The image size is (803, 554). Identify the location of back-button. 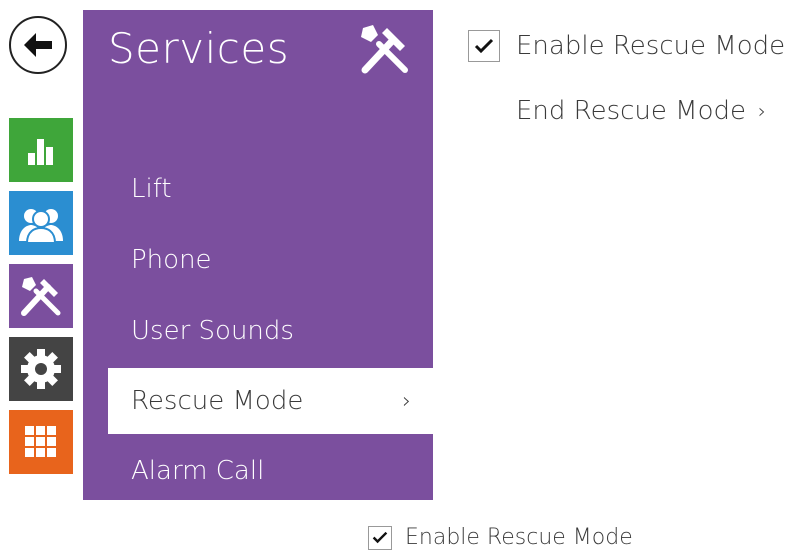
(38, 45).